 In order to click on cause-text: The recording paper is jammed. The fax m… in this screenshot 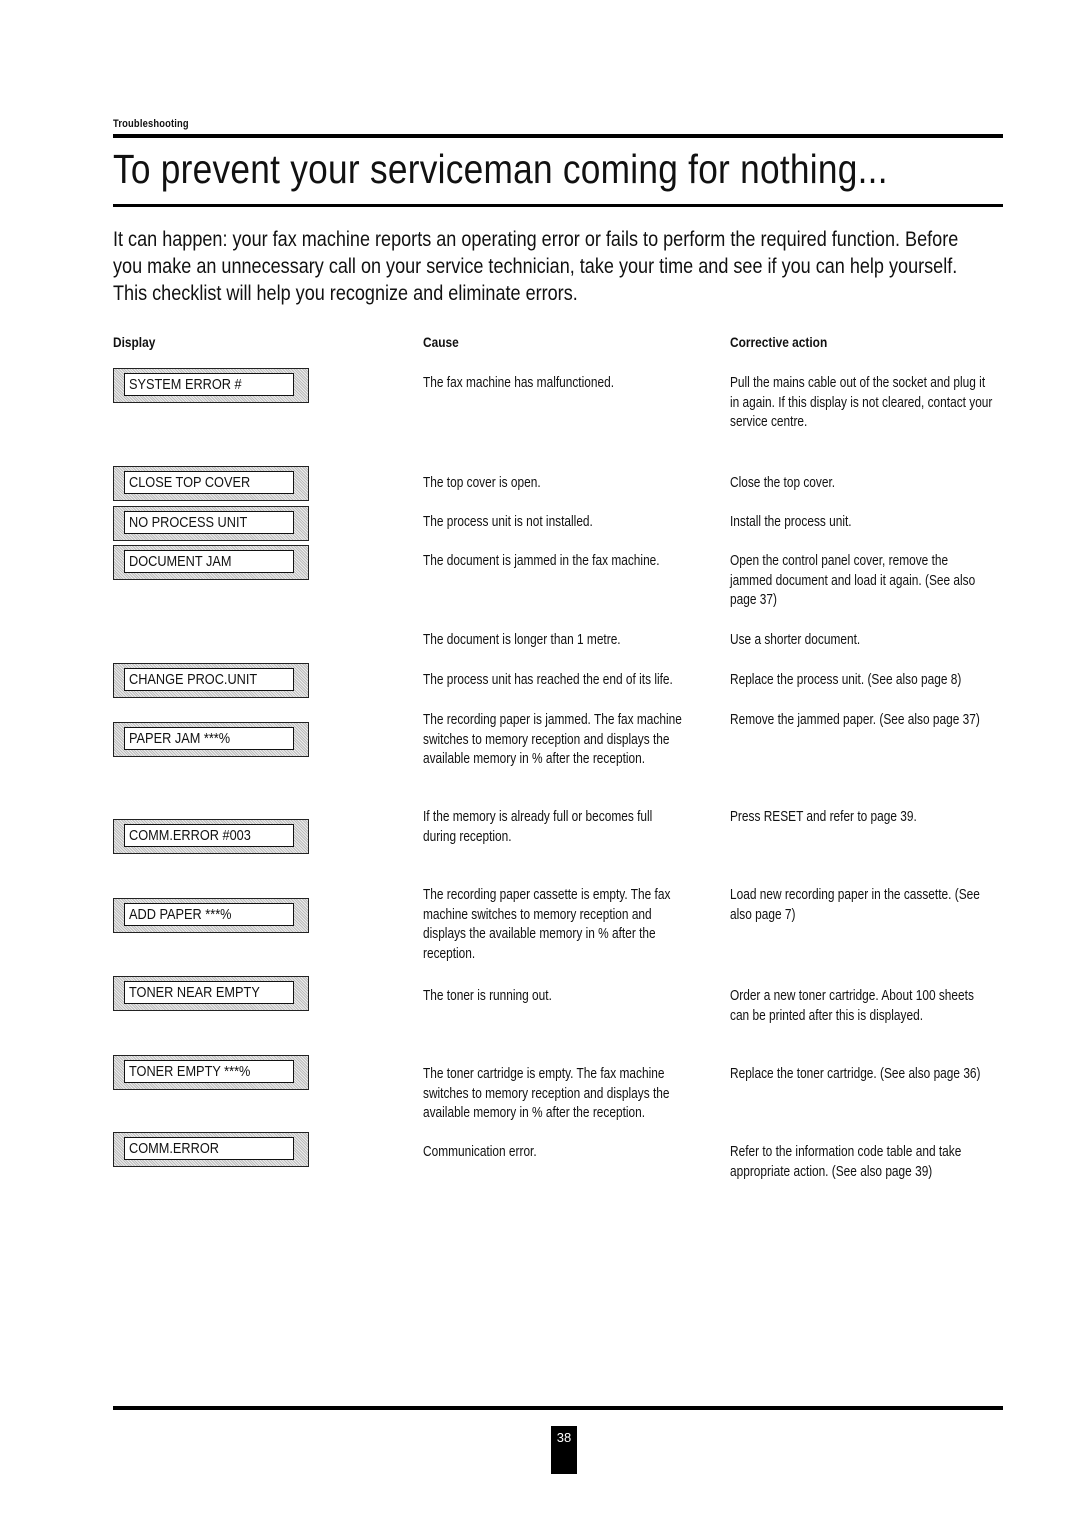, I will do `click(552, 739)`.